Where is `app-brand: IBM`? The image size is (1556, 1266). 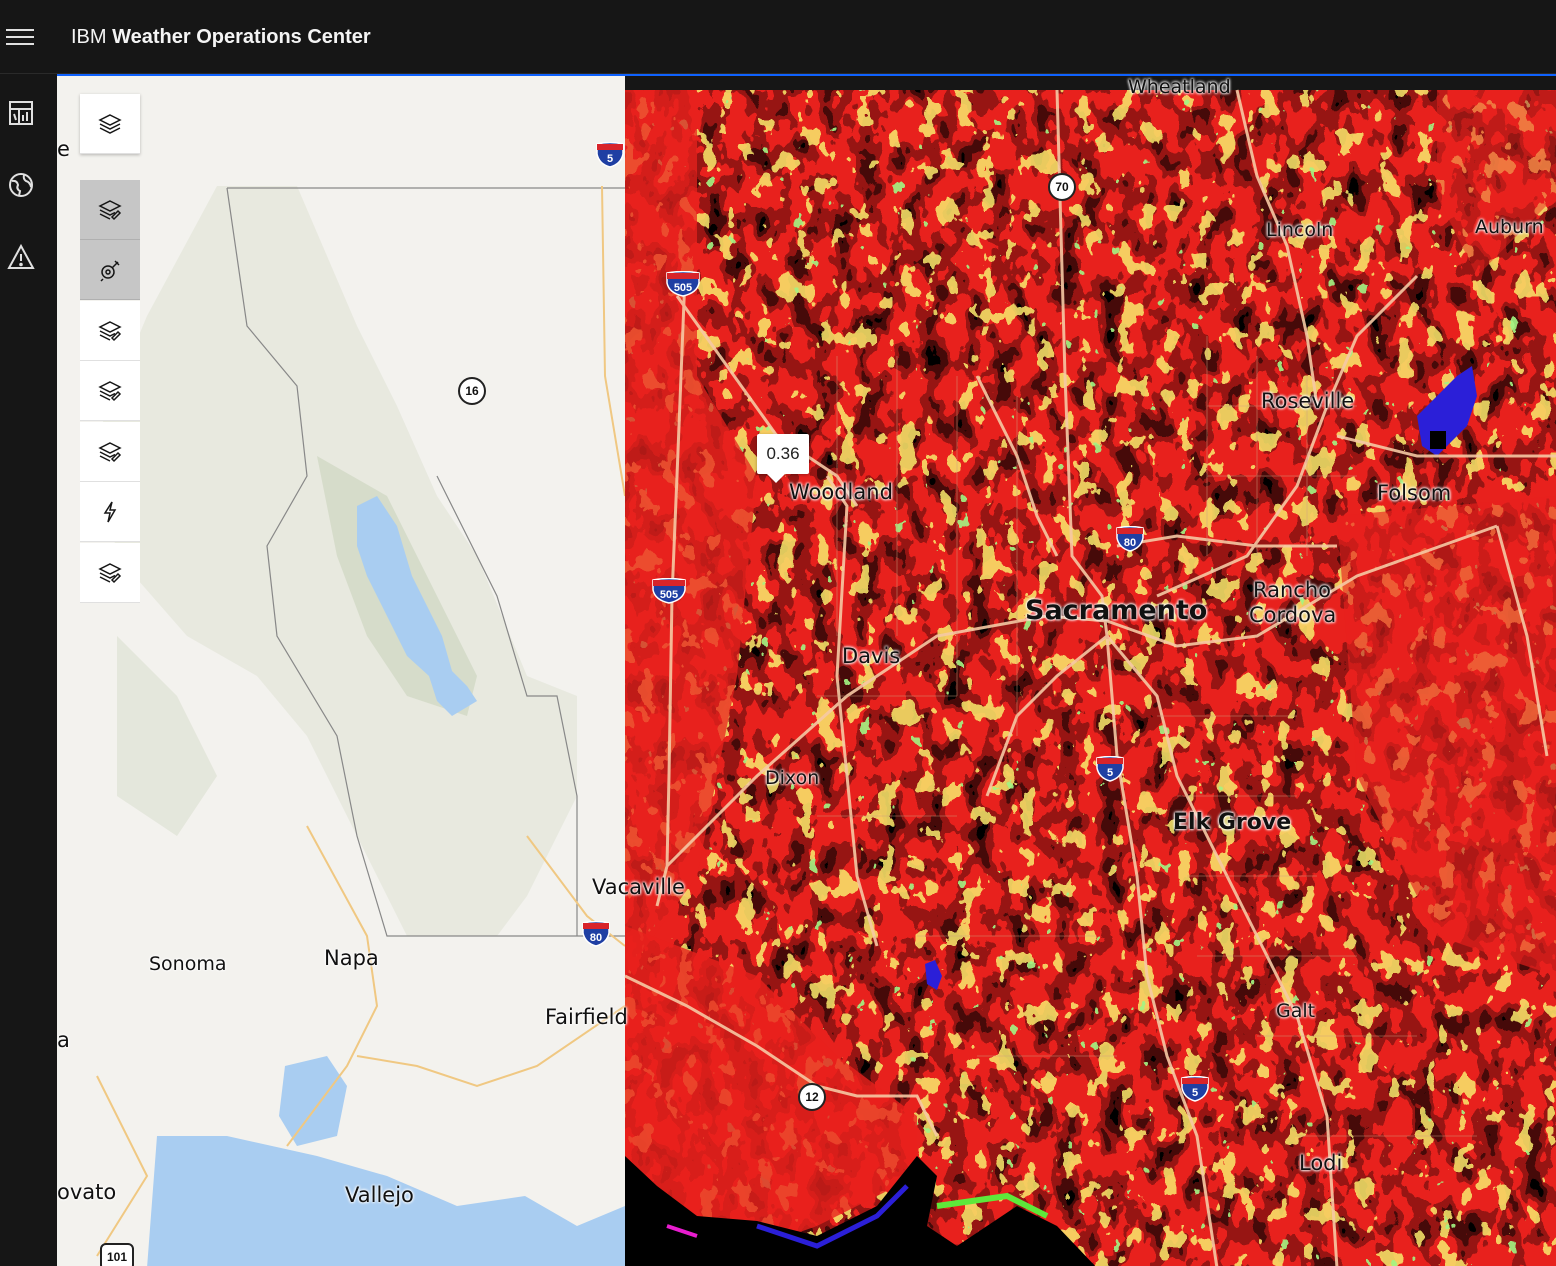
app-brand: IBM is located at coordinates (89, 37).